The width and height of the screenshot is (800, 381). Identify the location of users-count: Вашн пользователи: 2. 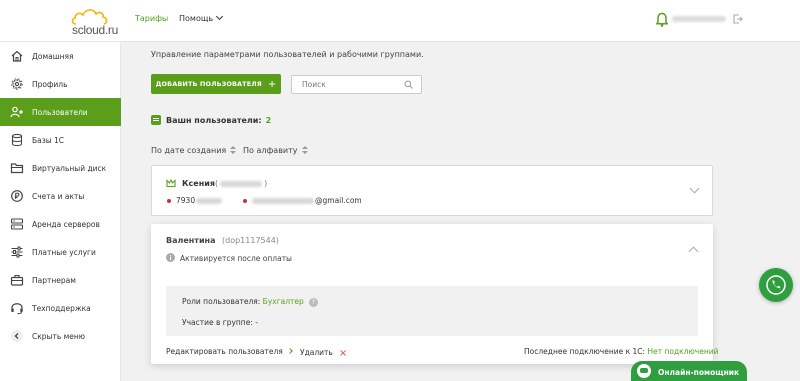
(211, 120).